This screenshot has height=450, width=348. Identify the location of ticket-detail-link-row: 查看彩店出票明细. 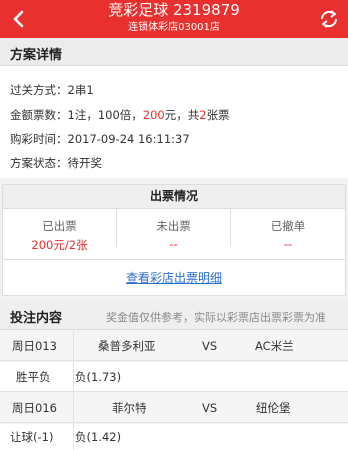
(174, 277).